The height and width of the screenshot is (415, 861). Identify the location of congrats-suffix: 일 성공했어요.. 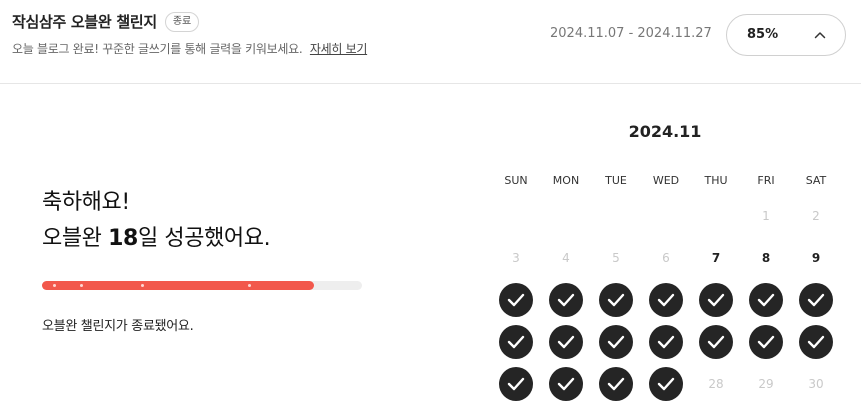
(204, 238).